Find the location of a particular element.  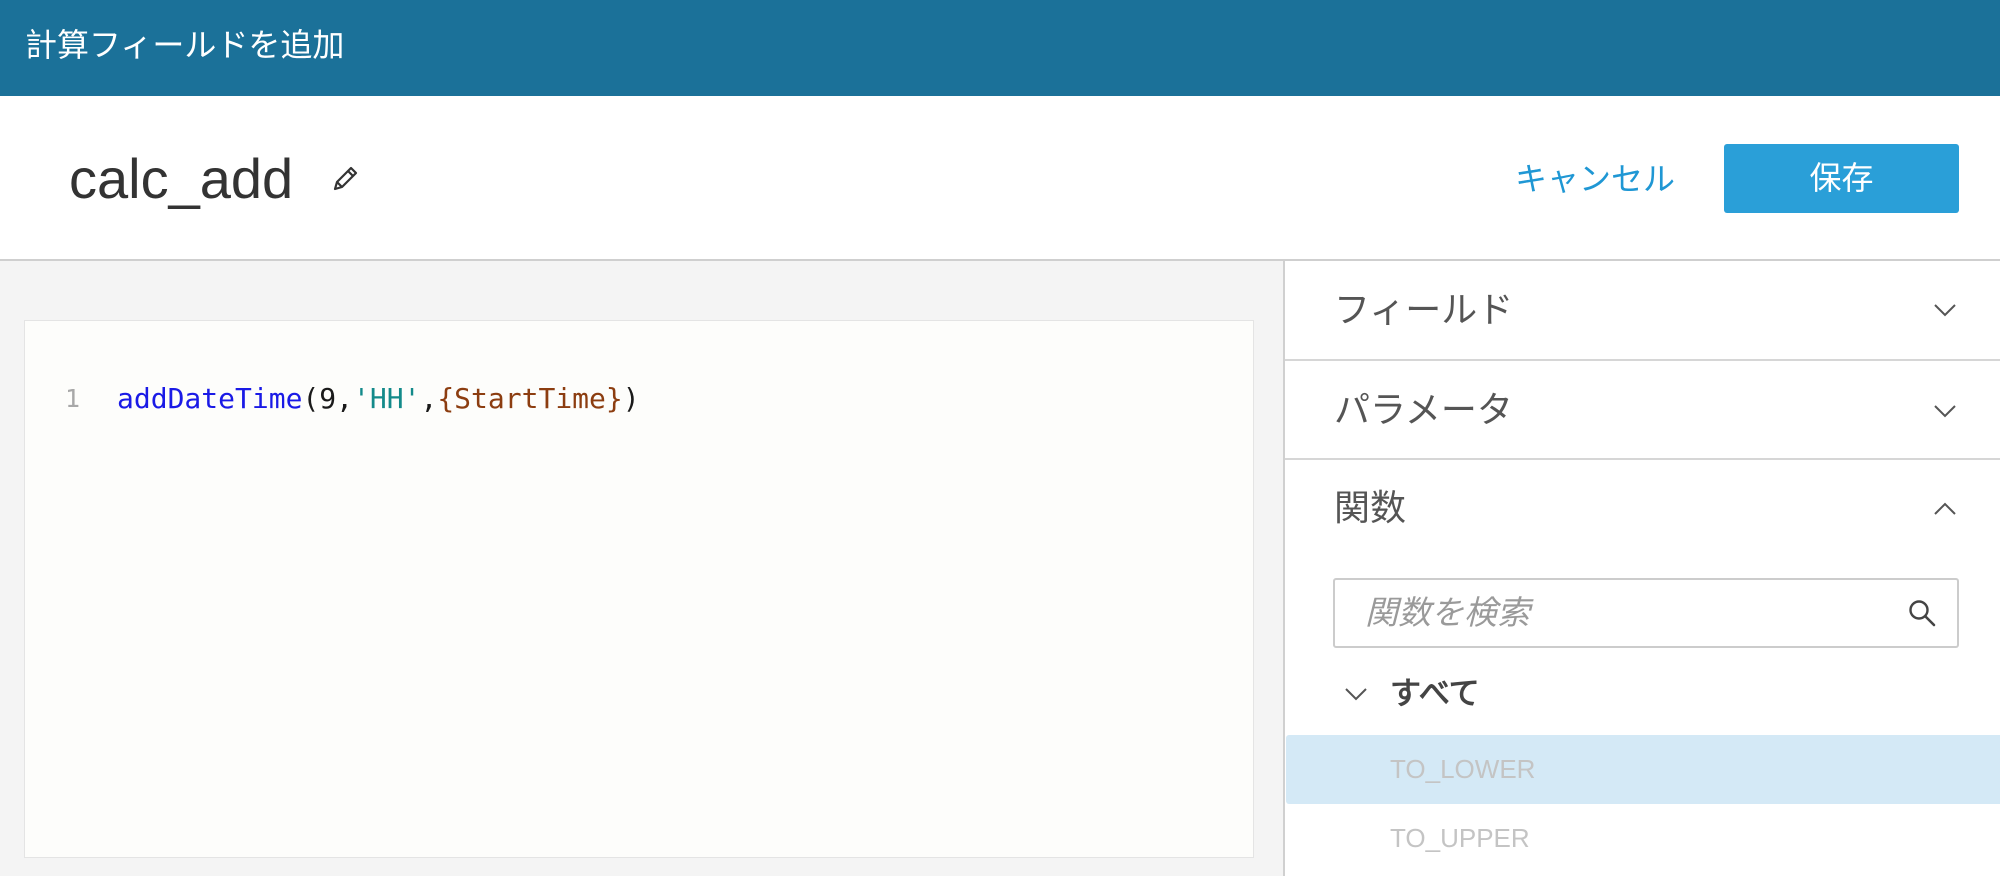

section-label: フィールド is located at coordinates (1424, 309).